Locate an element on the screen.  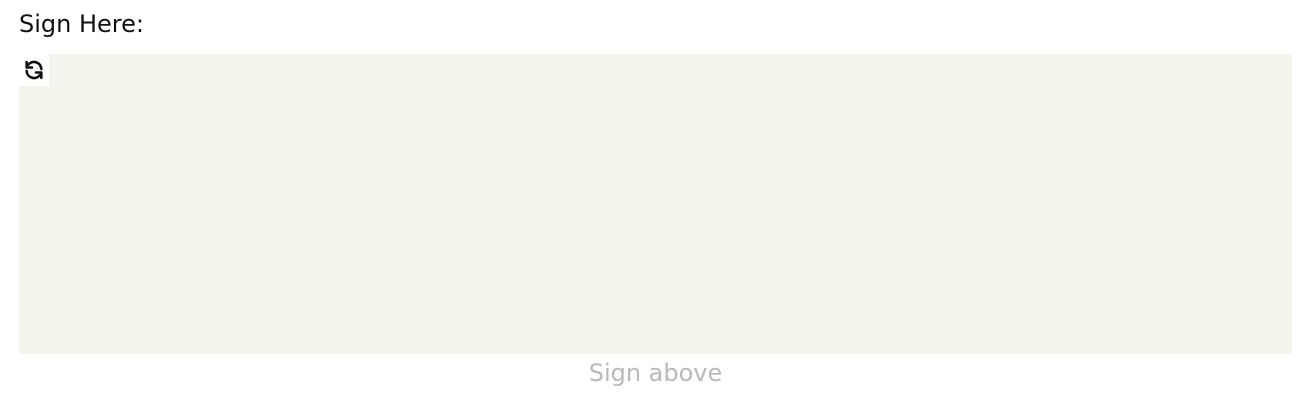
page-title: Sign Here: is located at coordinates (81, 24).